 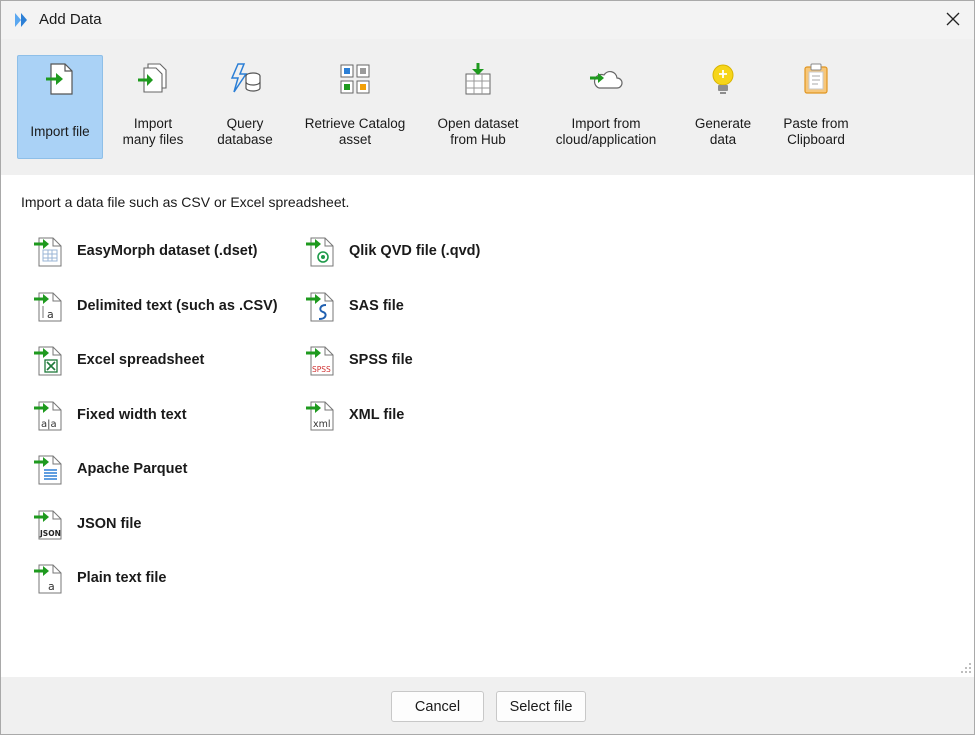 What do you see at coordinates (322, 424) in the screenshot?
I see `xml-icon-glyph: xml` at bounding box center [322, 424].